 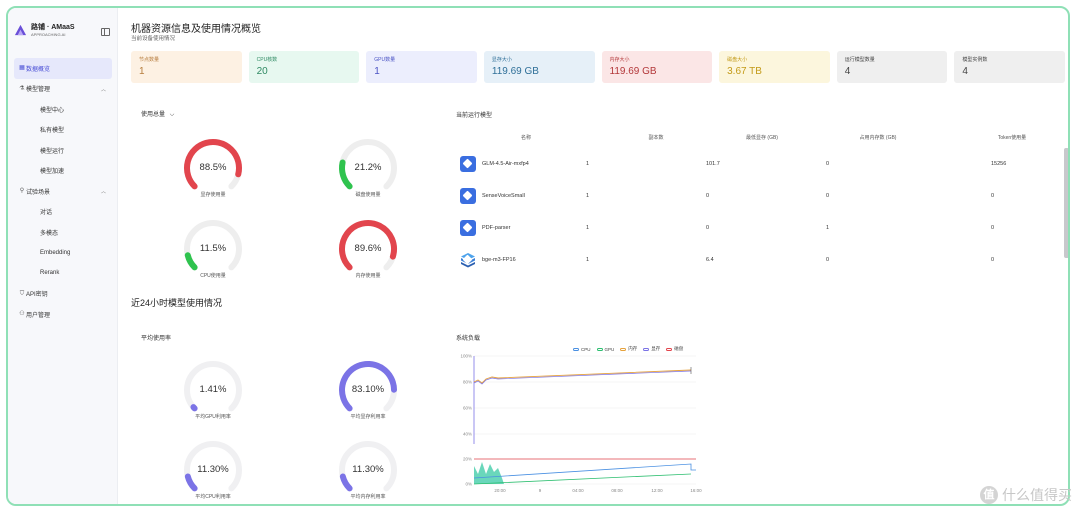 I want to click on usage-gauge: 21.2% 磁盘使用量, so click(x=368, y=168).